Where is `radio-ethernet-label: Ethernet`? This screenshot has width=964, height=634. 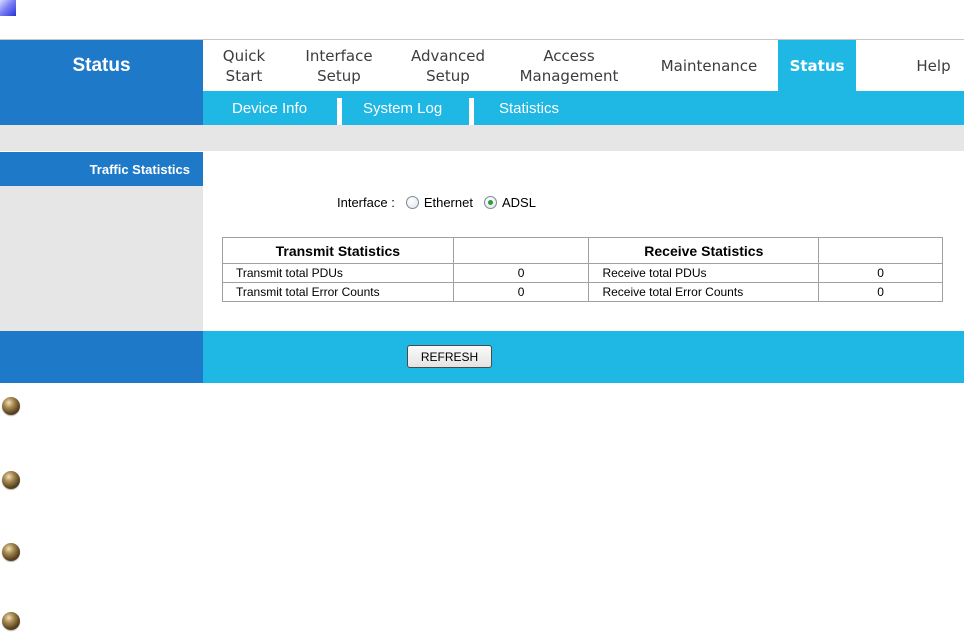 radio-ethernet-label: Ethernet is located at coordinates (448, 202).